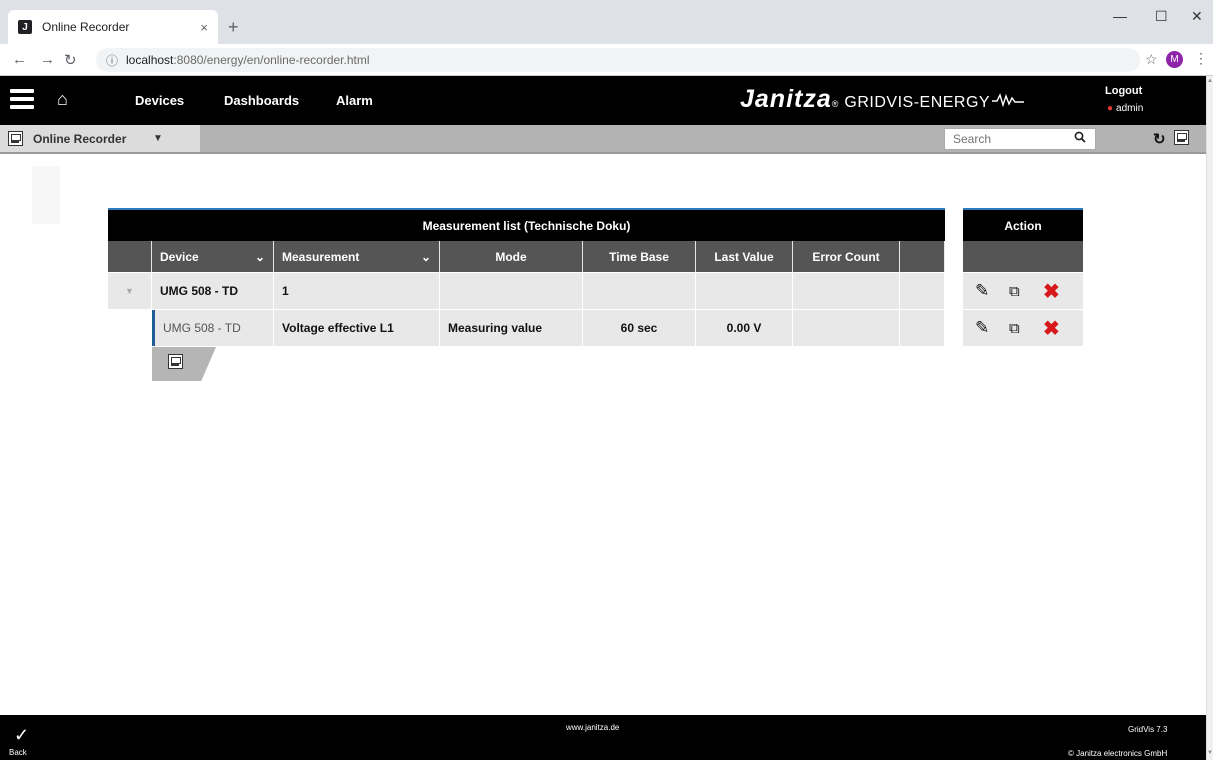 This screenshot has height=760, width=1213. What do you see at coordinates (19, 59) in the screenshot?
I see `back-arrow-icon: ←` at bounding box center [19, 59].